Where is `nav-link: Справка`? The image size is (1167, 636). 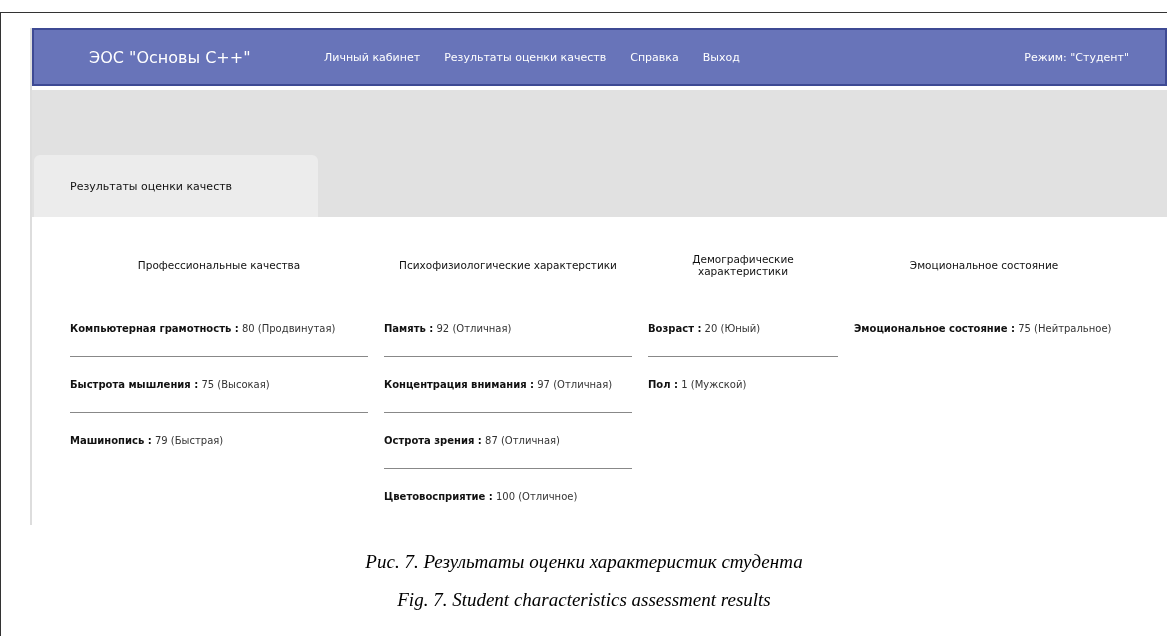
nav-link: Справка is located at coordinates (654, 57).